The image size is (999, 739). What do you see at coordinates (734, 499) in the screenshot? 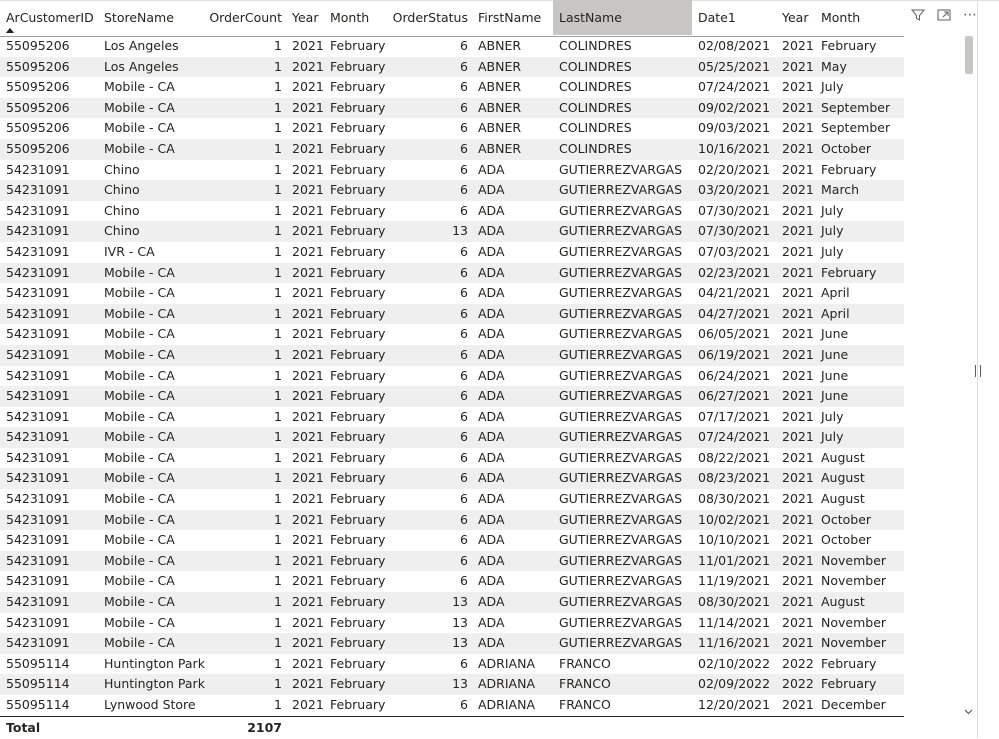
I see `table-cell: 08/30/2021` at bounding box center [734, 499].